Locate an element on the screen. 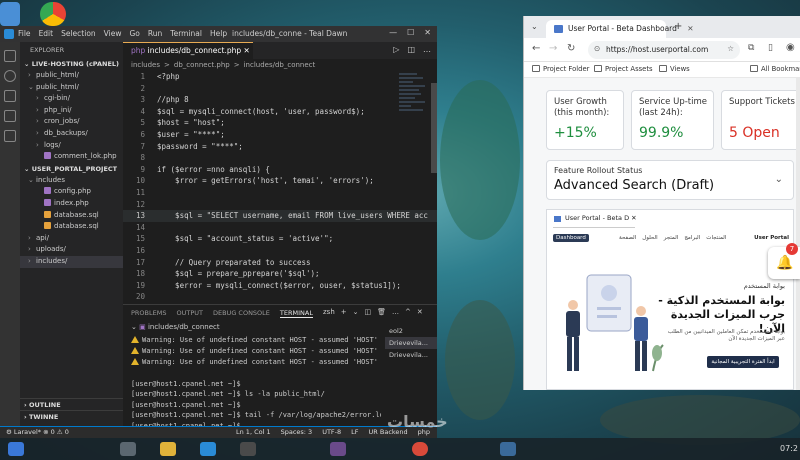 The height and width of the screenshot is (460, 800). split-terminal-icon: ◫ is located at coordinates (368, 312).